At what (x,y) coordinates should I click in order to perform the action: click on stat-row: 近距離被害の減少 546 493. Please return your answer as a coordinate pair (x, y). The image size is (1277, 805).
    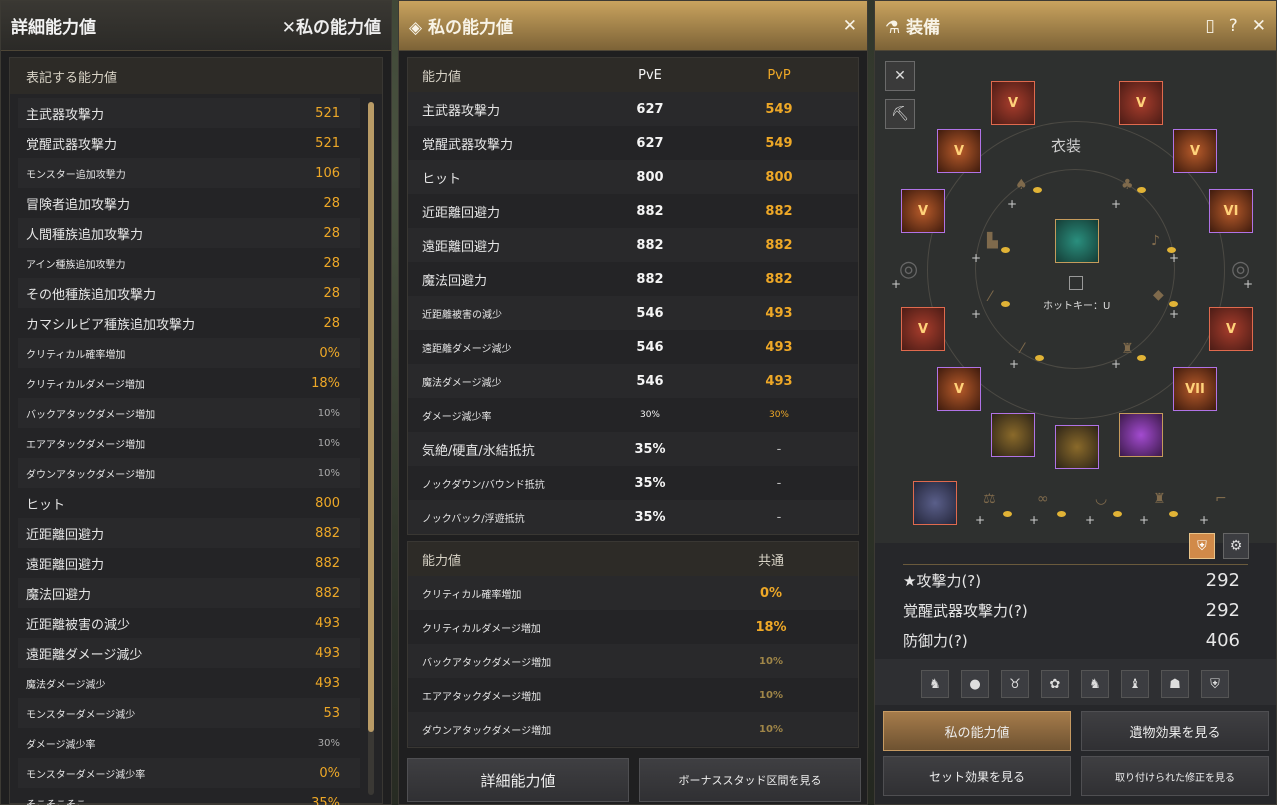
    Looking at the image, I should click on (633, 313).